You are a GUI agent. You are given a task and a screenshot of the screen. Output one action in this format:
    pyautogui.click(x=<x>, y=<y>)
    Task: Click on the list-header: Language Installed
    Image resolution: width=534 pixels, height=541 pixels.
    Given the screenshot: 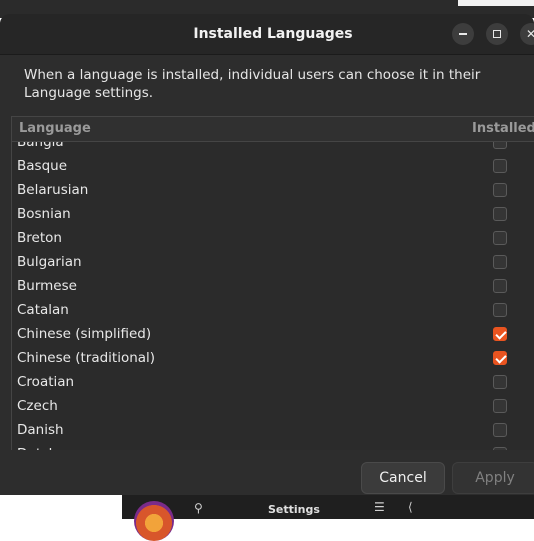 What is the action you would take?
    pyautogui.click(x=273, y=129)
    